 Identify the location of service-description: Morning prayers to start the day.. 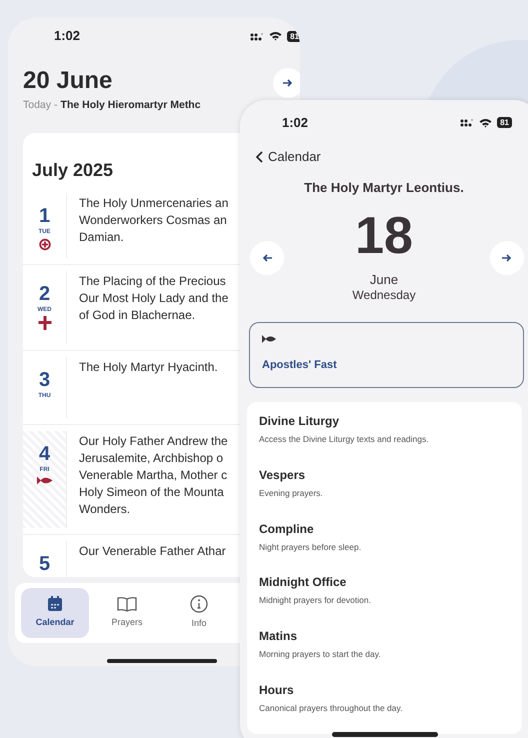
(320, 654).